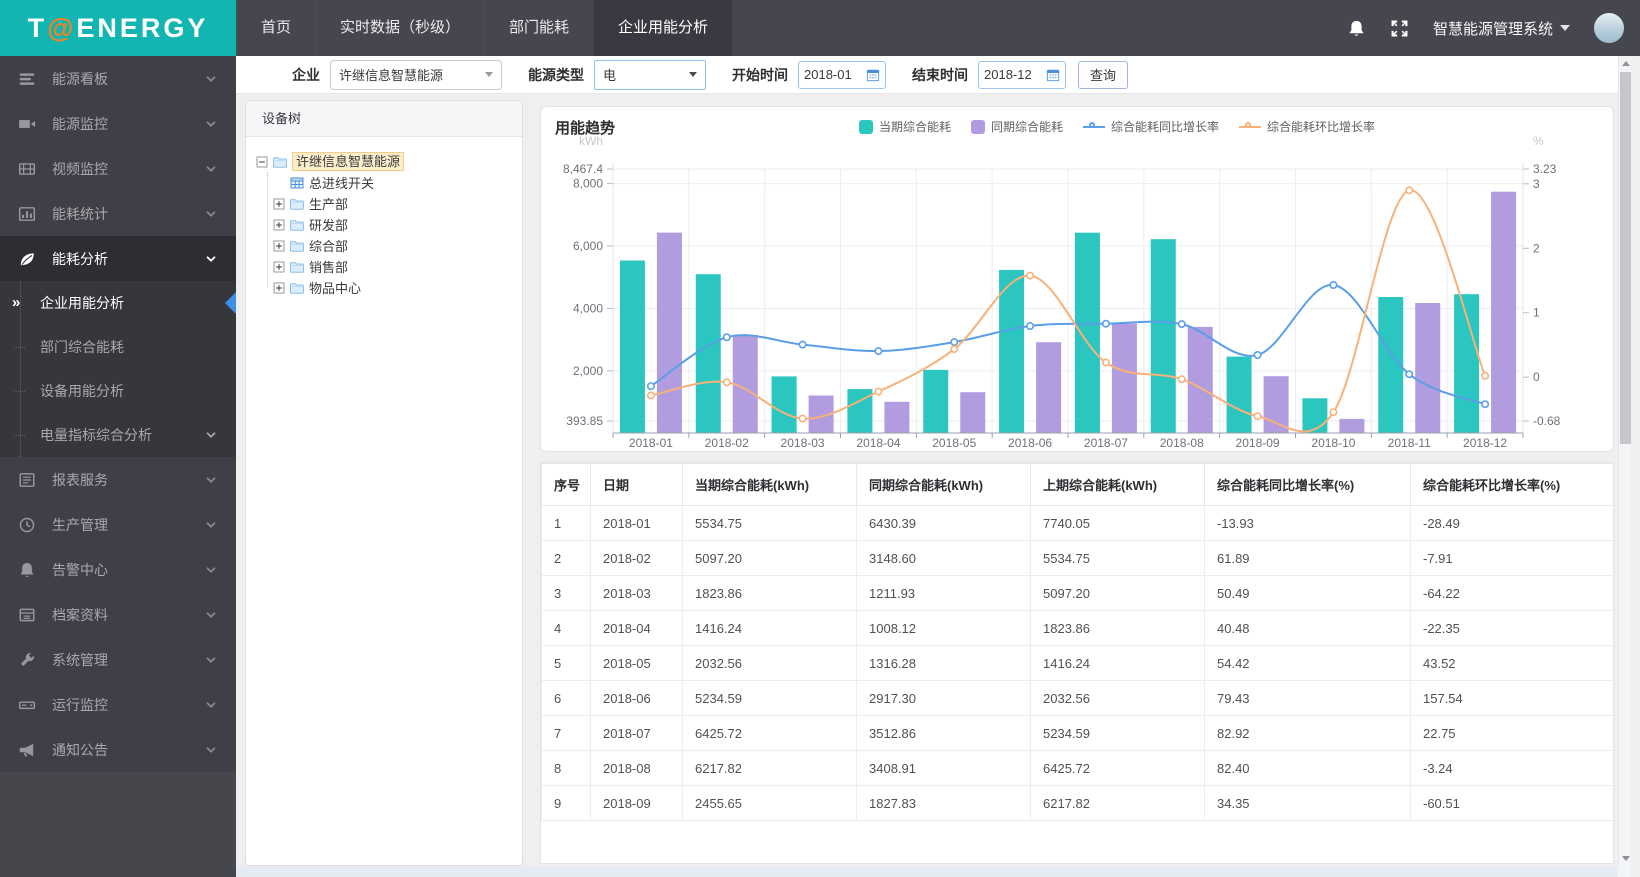 The width and height of the screenshot is (1640, 877). I want to click on top-nav: 首页 实时数据（秒级） 部门能耗 企业用能分析, so click(484, 28).